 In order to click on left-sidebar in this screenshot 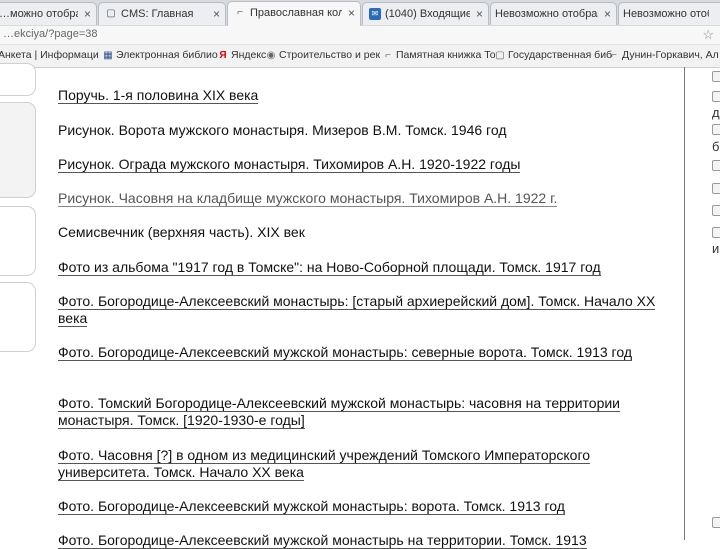, I will do `click(18, 301)`.